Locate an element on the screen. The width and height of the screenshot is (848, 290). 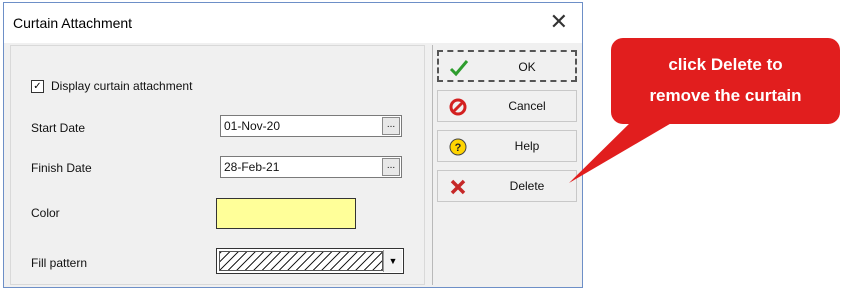
callout-line-1: click Delete to is located at coordinates (725, 64).